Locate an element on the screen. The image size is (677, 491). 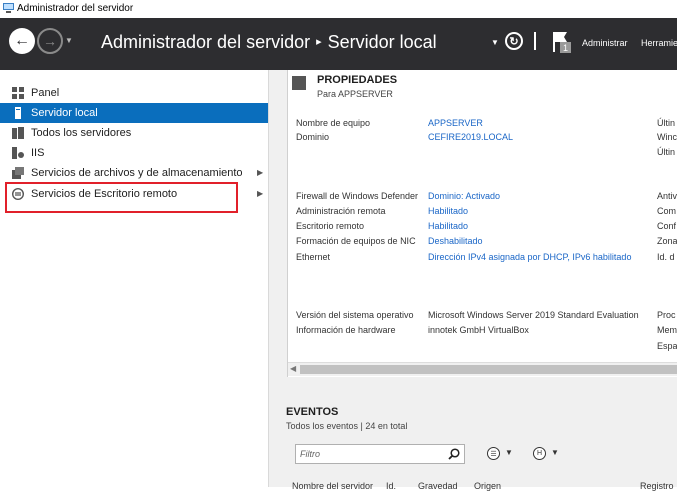
events-subtitle: Todos los eventos | 24 en total is located at coordinates (347, 426).